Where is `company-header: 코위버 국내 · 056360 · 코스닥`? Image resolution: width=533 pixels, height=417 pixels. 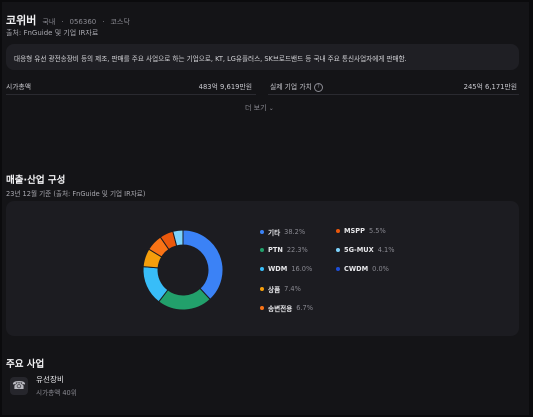
company-header: 코위버 국내 · 056360 · 코스닥 is located at coordinates (68, 20).